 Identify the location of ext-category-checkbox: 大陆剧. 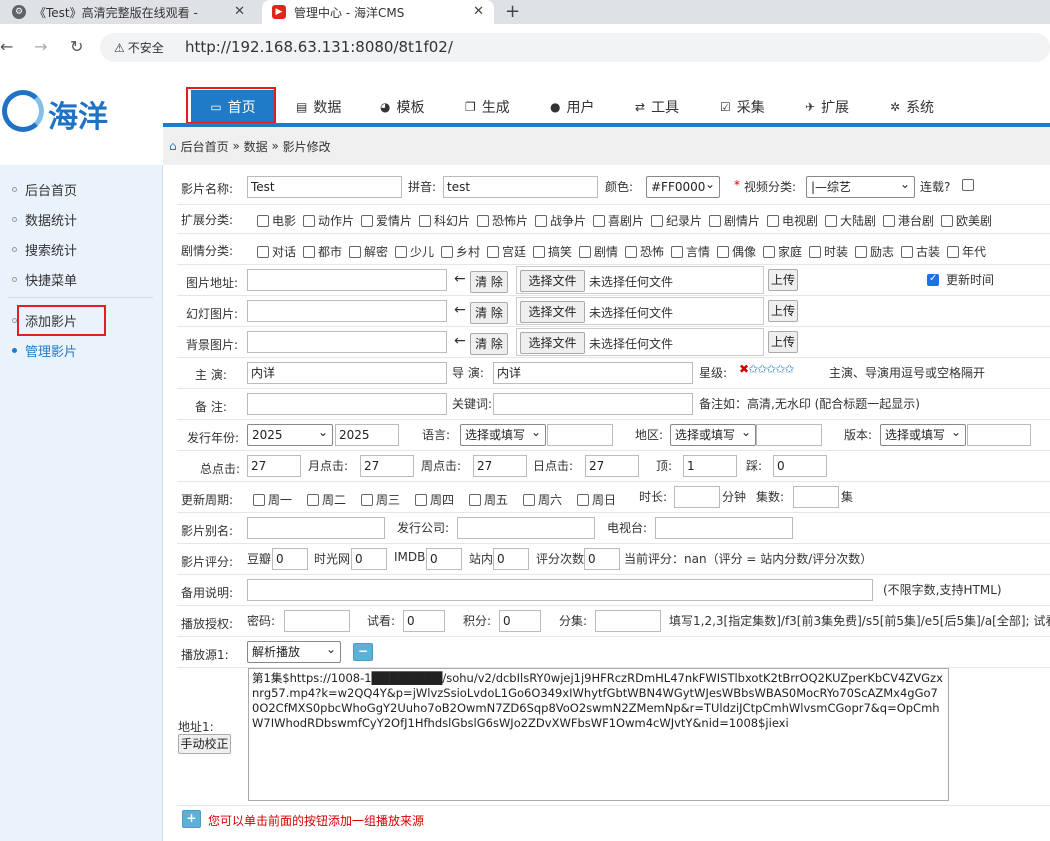
(850, 220).